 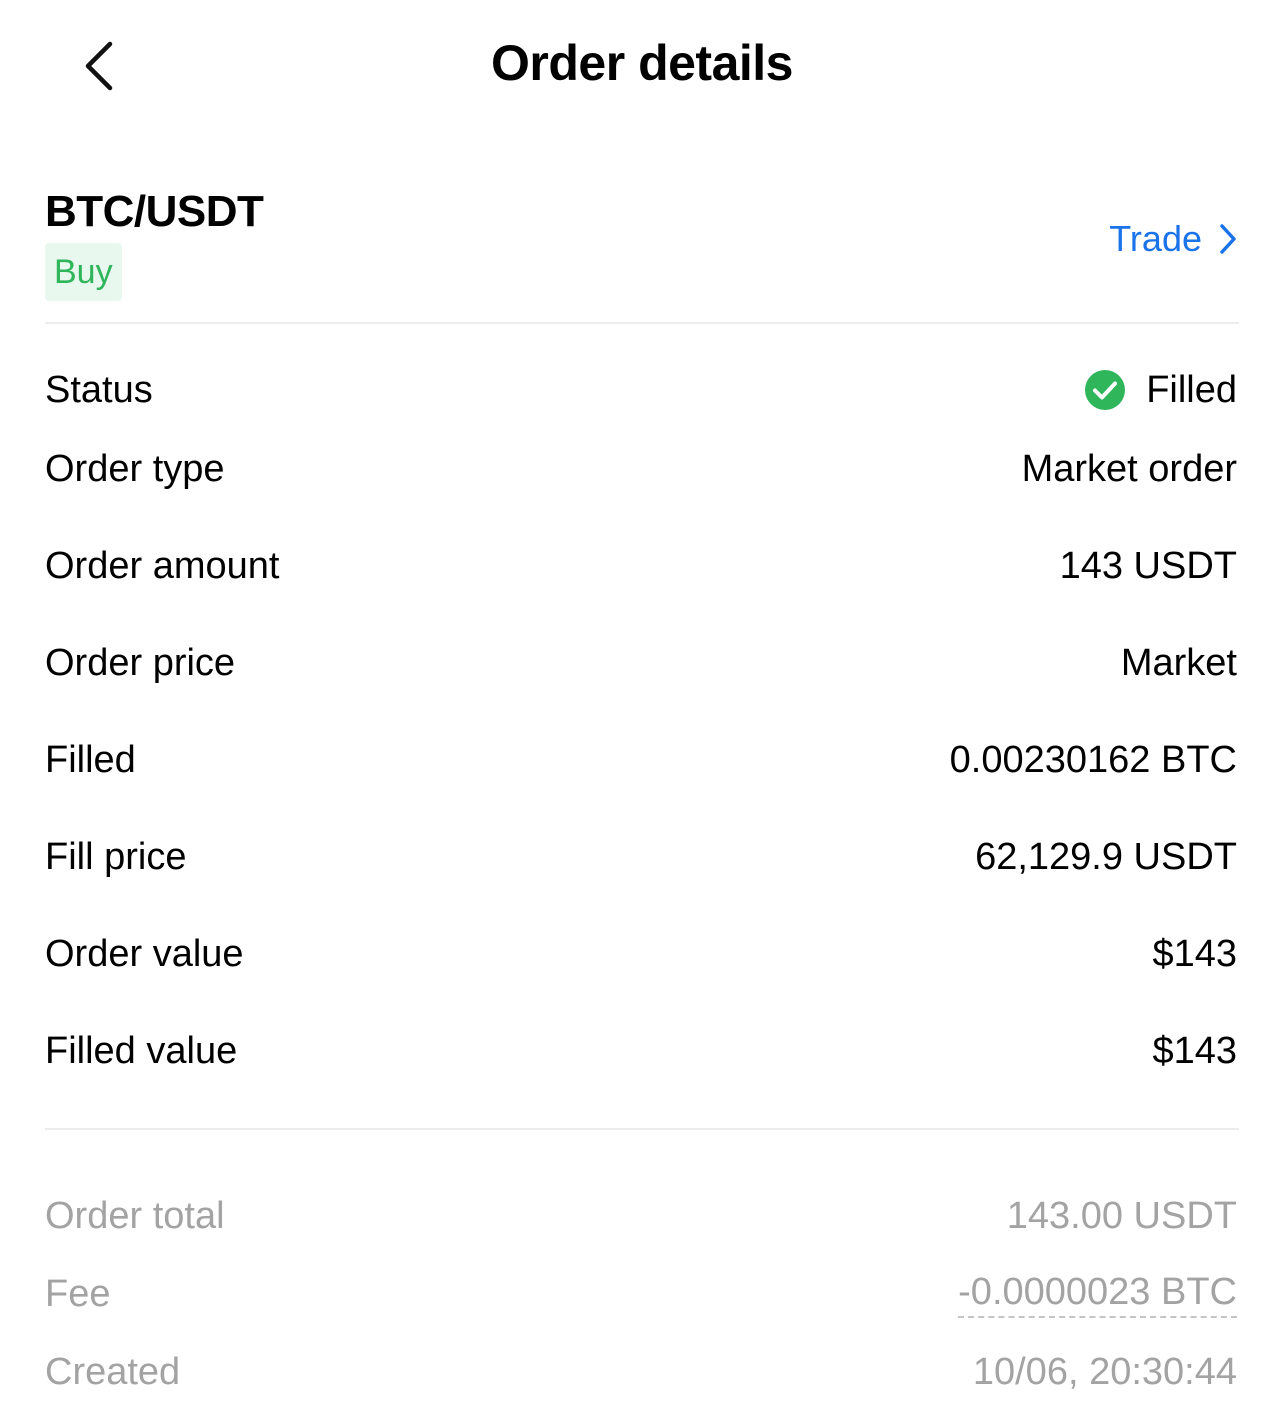 I want to click on trade-link: Trade, so click(x=1173, y=239).